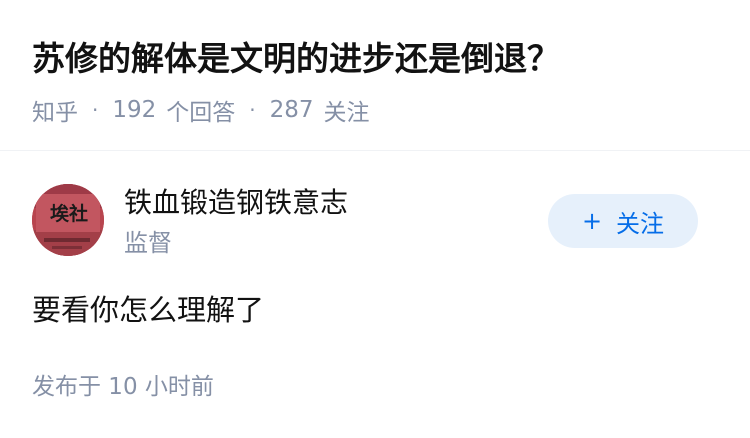 The image size is (750, 438). I want to click on answer-time: 发布于 10 小时前, so click(123, 387).